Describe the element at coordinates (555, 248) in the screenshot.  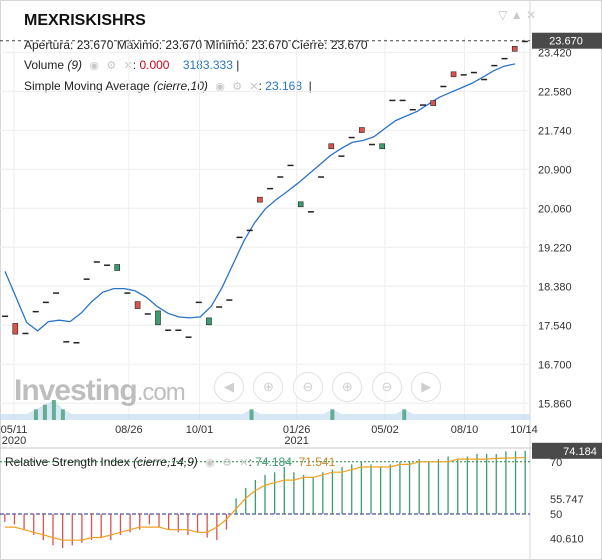
I see `price-tick-label: 19.220` at that location.